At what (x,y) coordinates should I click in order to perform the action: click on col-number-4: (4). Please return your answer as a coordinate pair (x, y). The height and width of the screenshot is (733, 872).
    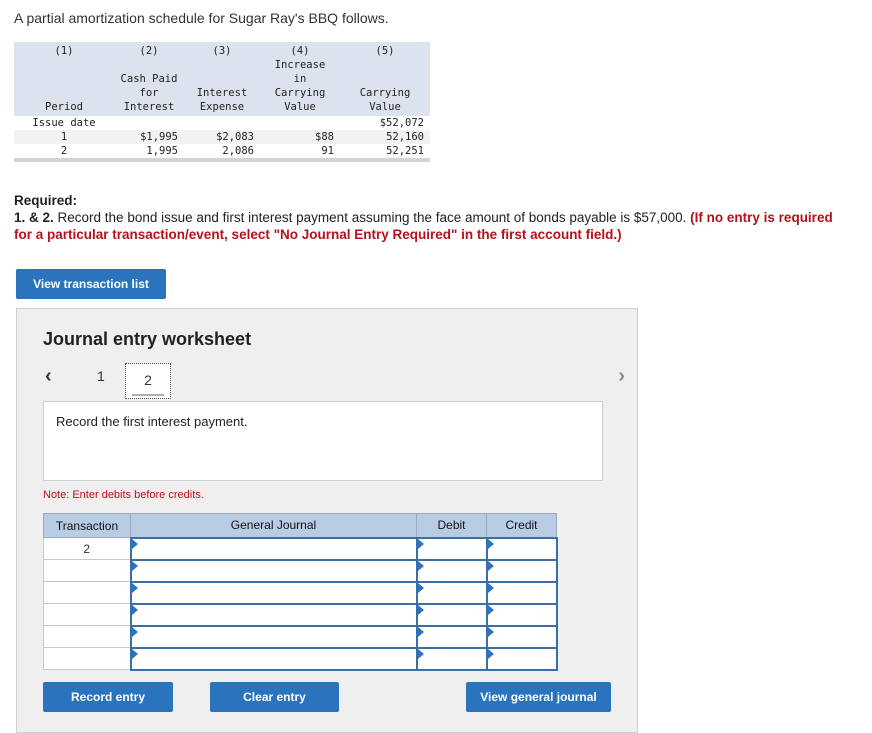
    Looking at the image, I should click on (300, 50).